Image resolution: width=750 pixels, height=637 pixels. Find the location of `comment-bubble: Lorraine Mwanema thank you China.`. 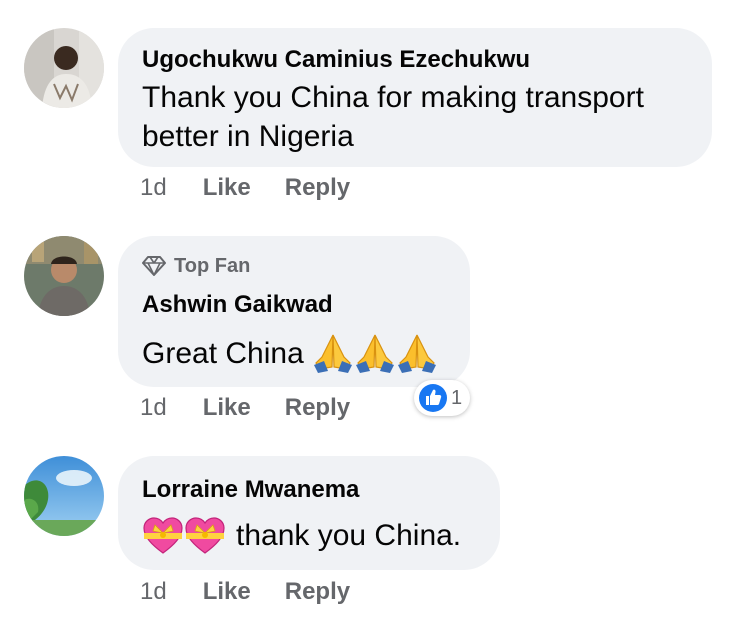

comment-bubble: Lorraine Mwanema thank you China. is located at coordinates (309, 513).